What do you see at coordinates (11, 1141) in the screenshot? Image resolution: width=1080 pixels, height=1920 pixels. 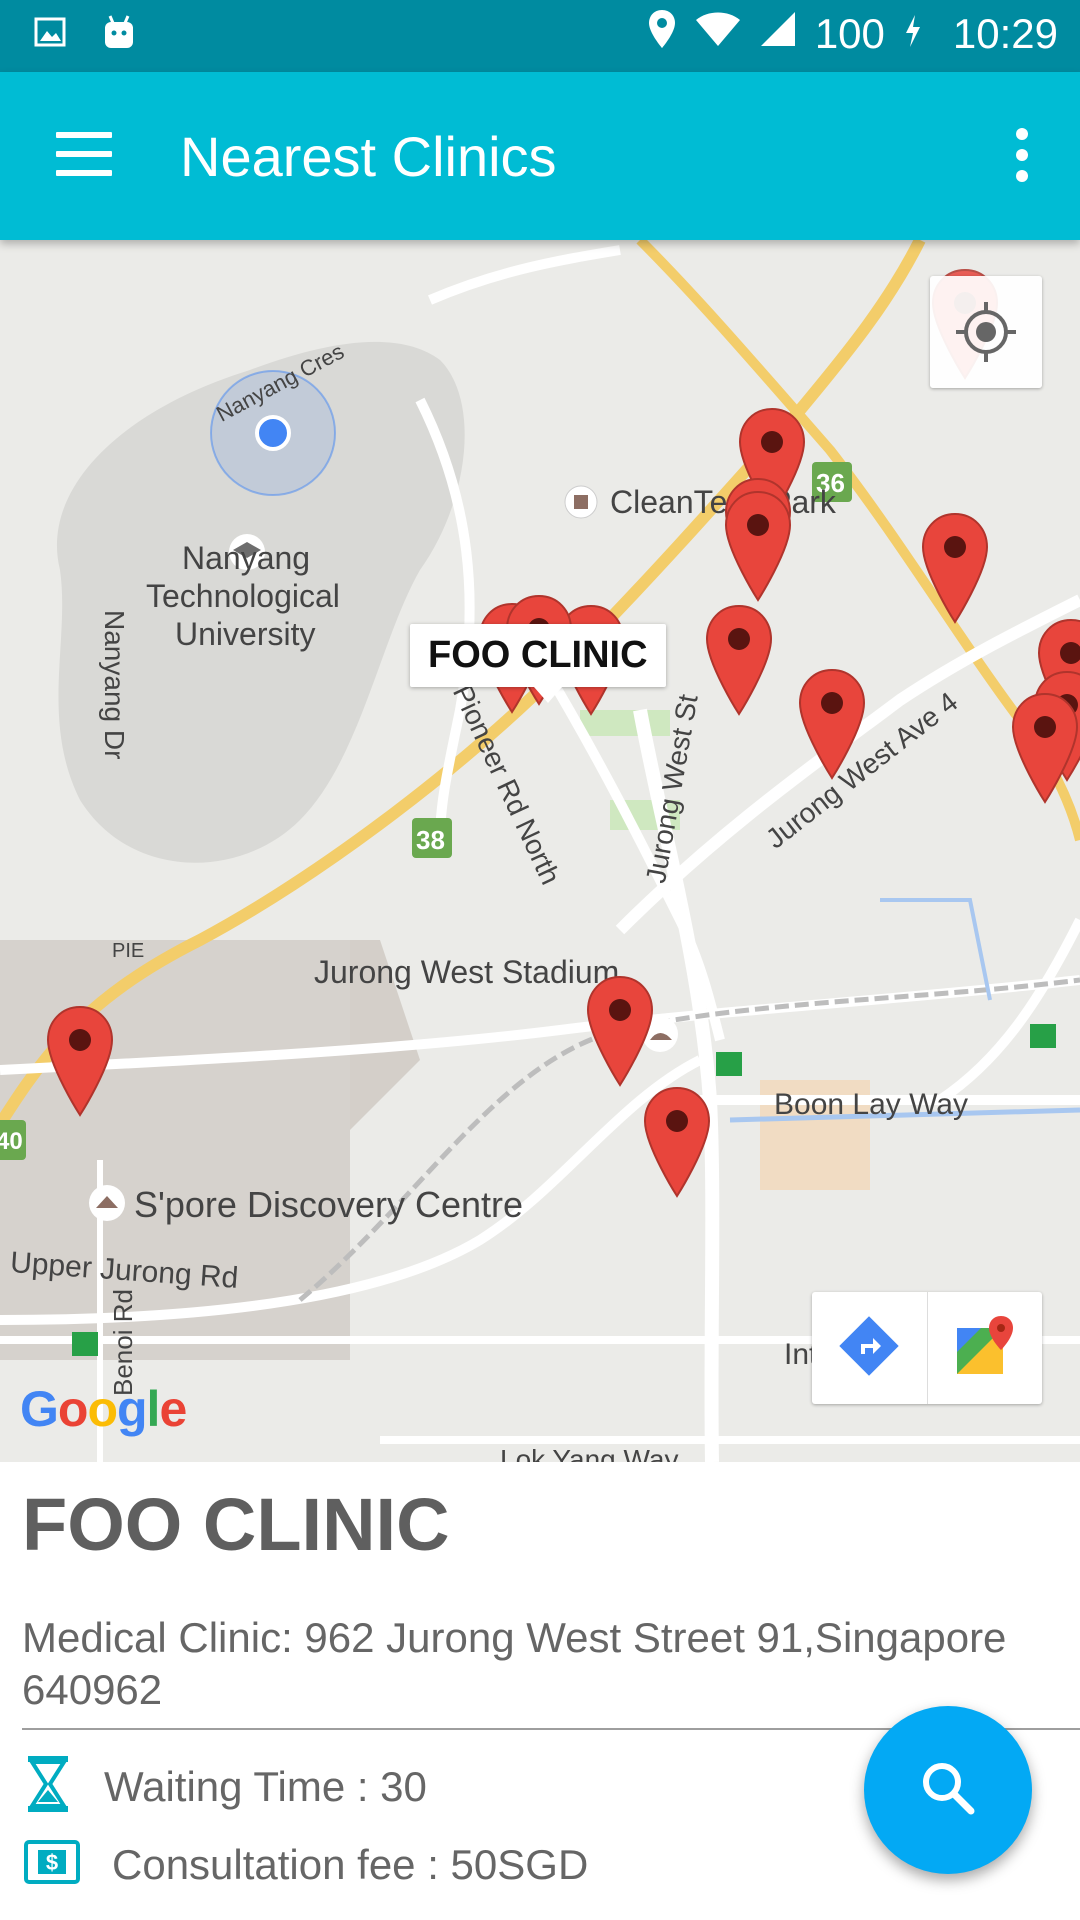 I see `route-shield-40: 40` at bounding box center [11, 1141].